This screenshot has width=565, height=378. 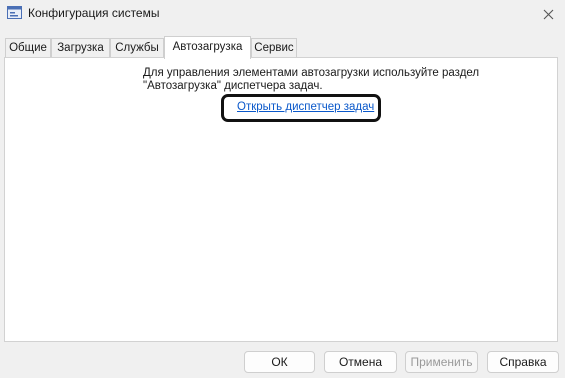 What do you see at coordinates (523, 362) in the screenshot?
I see `help-button: Справка` at bounding box center [523, 362].